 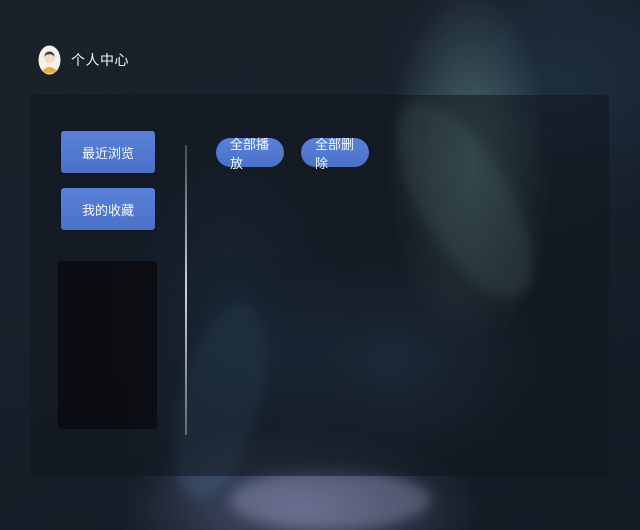 I want to click on background-streak, so click(x=330, y=500).